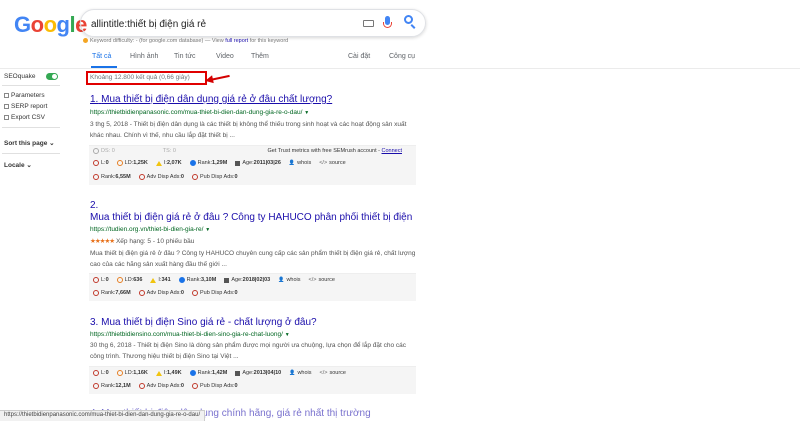 Image resolution: width=800 pixels, height=421 pixels. Describe the element at coordinates (31, 85) in the screenshot. I see `sidebar-divider` at that location.